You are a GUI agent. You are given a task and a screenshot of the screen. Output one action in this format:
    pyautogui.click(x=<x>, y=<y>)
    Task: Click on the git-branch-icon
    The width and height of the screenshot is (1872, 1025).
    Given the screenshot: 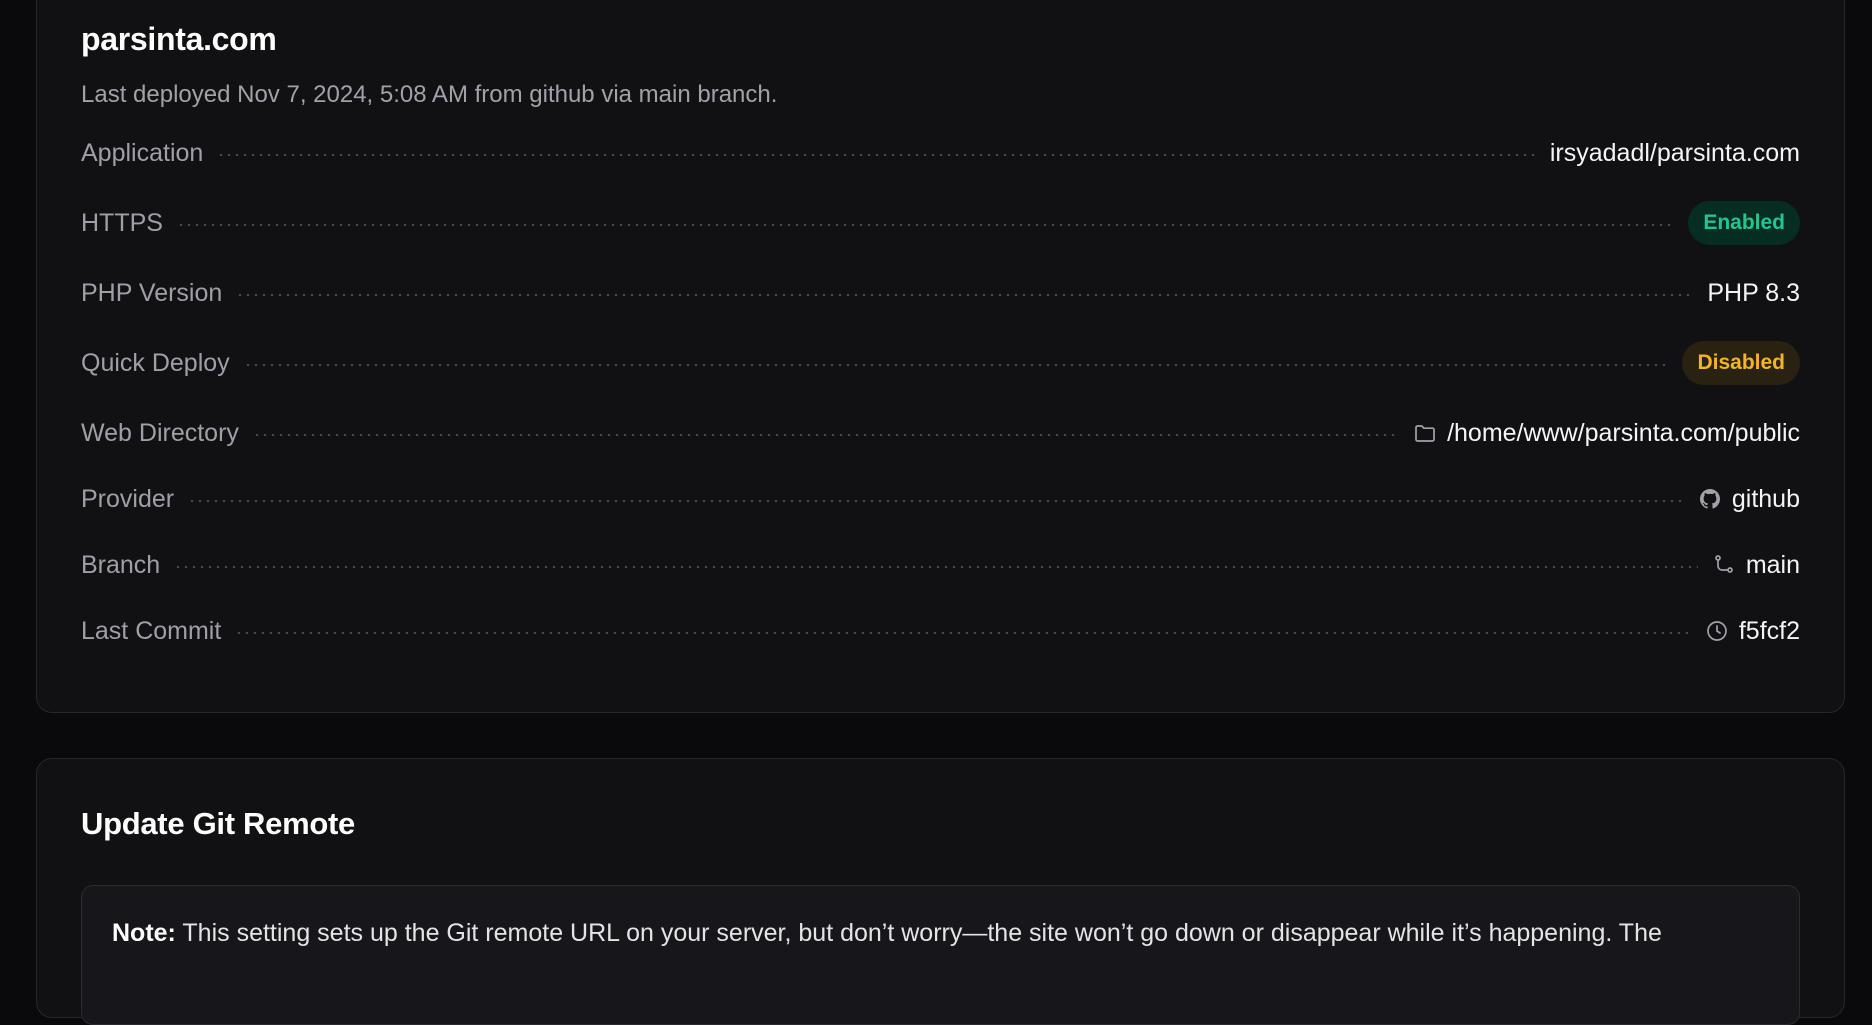 What is the action you would take?
    pyautogui.click(x=1724, y=565)
    